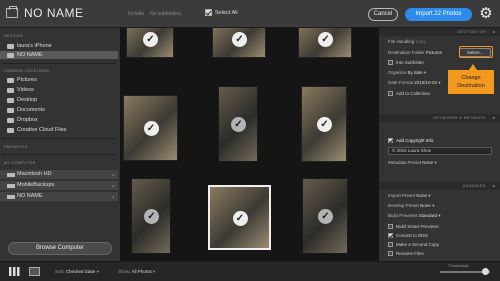 The height and width of the screenshot is (281, 500). What do you see at coordinates (59, 185) in the screenshot?
I see `drive-item-mobilebackups: MobileBackups ◂` at bounding box center [59, 185].